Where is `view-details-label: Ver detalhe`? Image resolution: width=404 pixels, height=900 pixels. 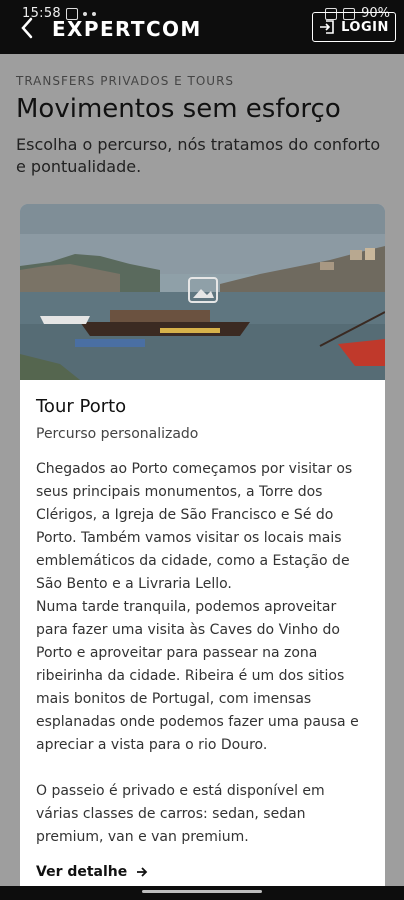
view-details-label: Ver detalhe is located at coordinates (82, 872).